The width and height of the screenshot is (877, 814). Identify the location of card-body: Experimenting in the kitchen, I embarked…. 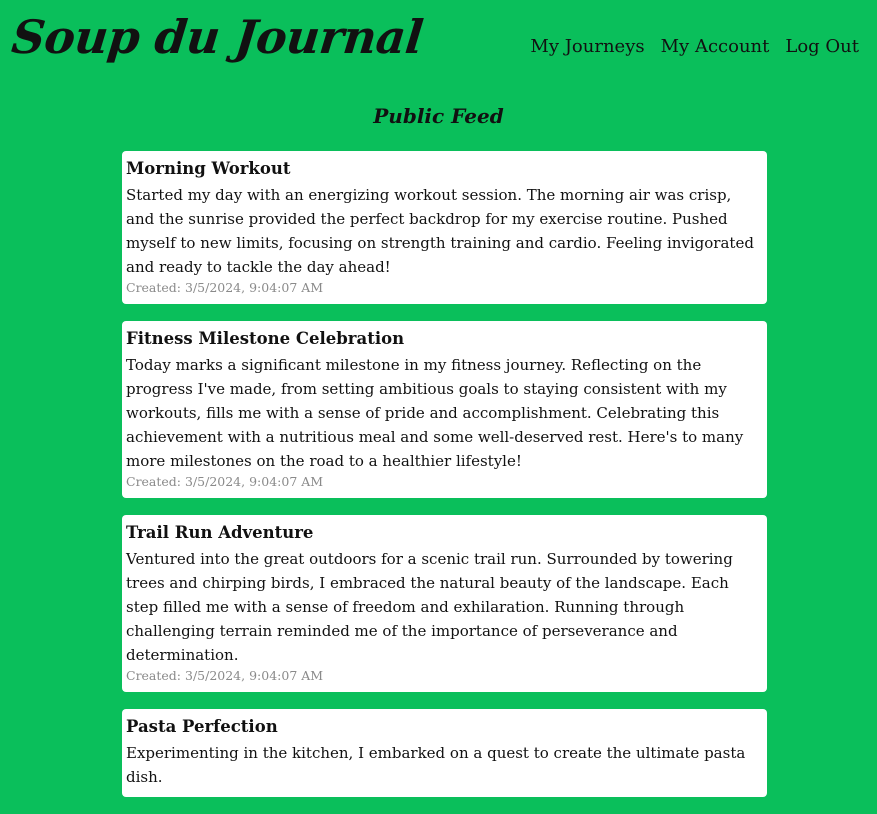
(436, 765).